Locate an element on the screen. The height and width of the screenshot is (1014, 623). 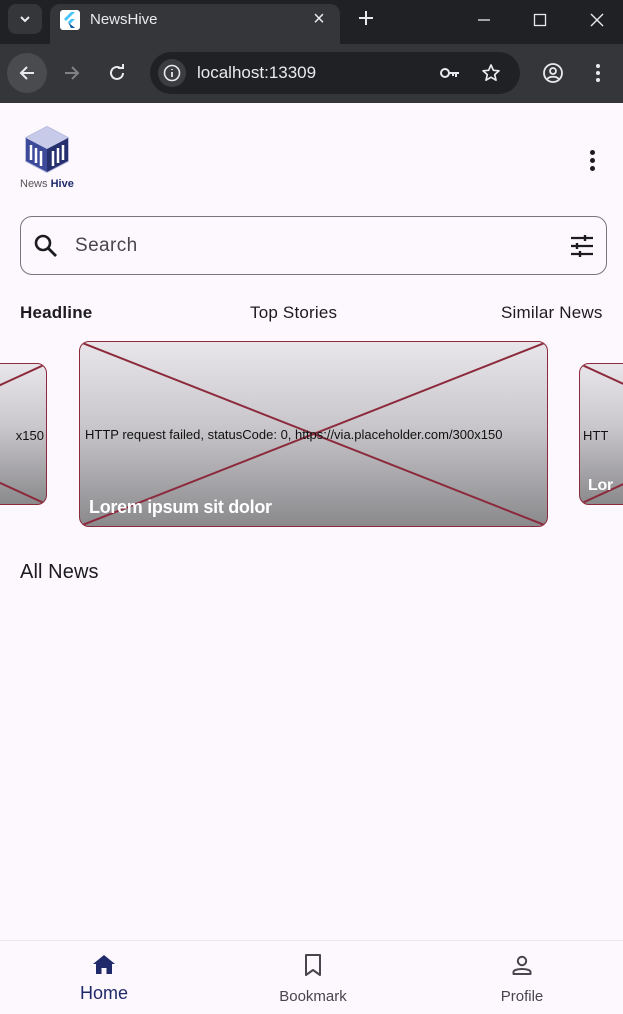
maximize-button is located at coordinates (540, 20).